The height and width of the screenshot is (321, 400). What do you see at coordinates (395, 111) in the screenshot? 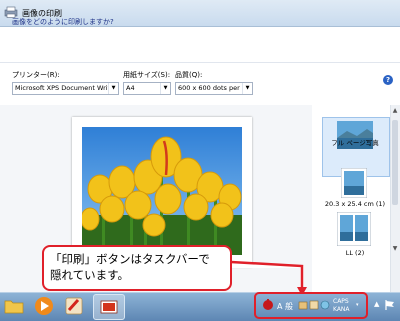
I see `scroll-up-arrow-icon: ▲` at bounding box center [395, 111].